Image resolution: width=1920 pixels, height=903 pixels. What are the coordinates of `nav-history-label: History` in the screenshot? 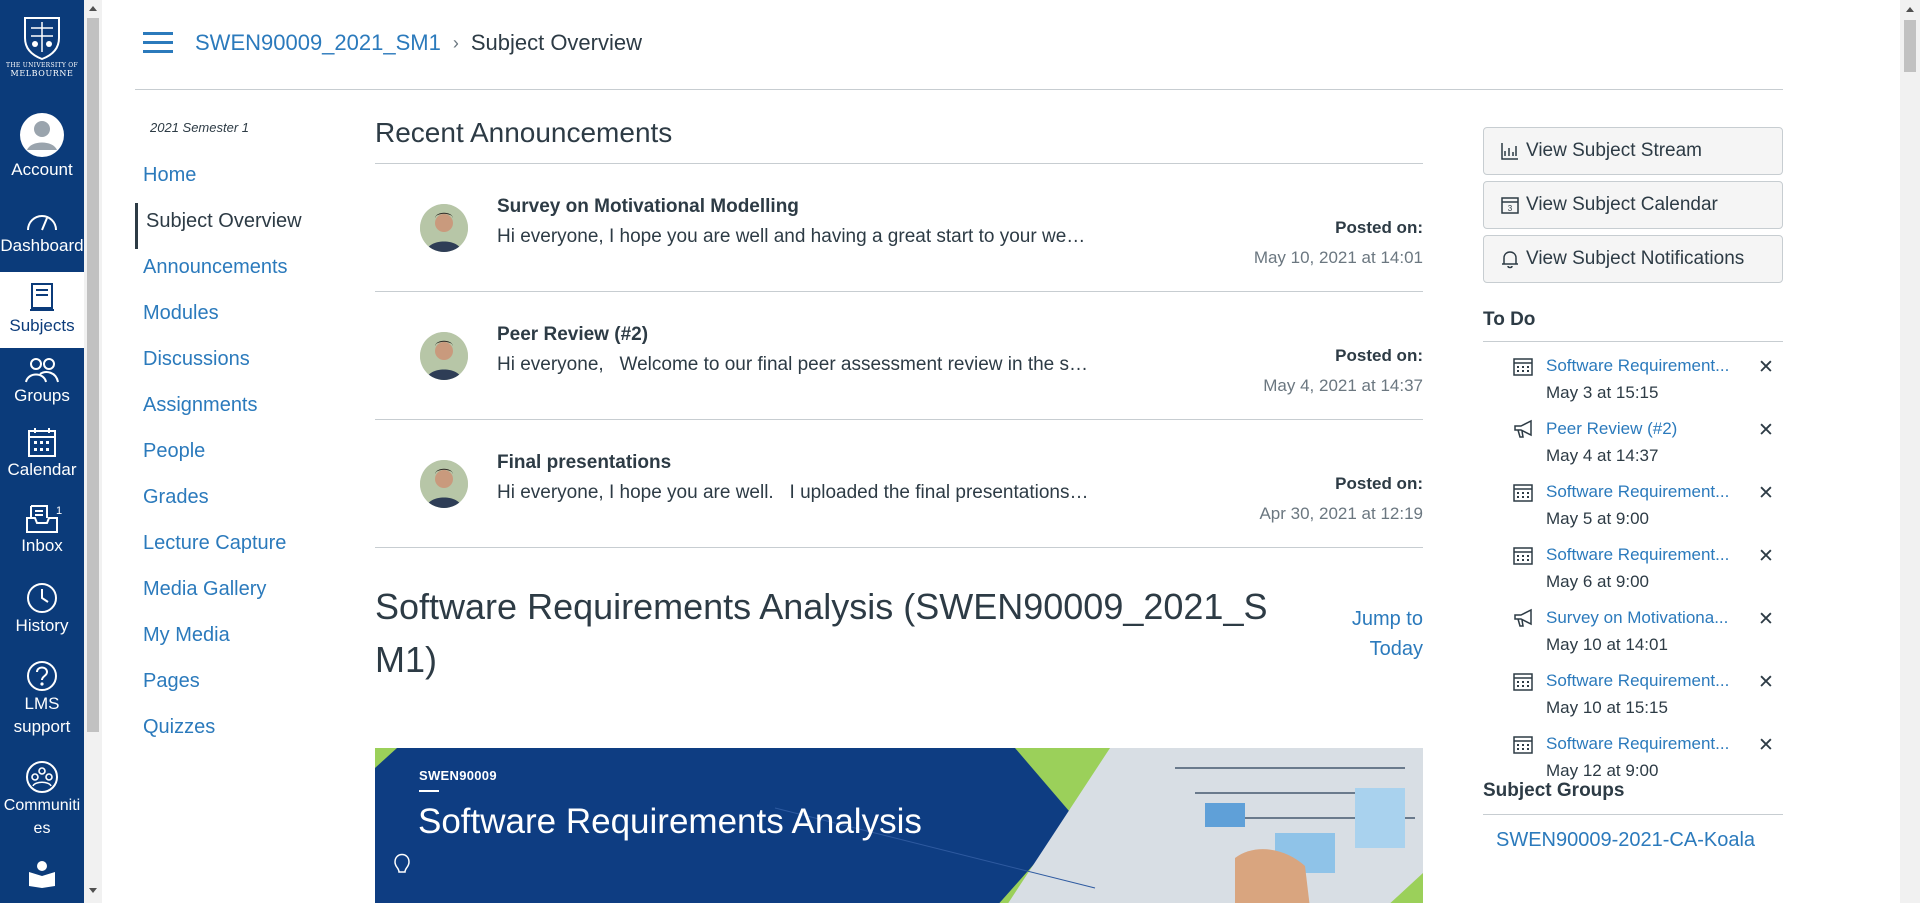 It's located at (42, 625).